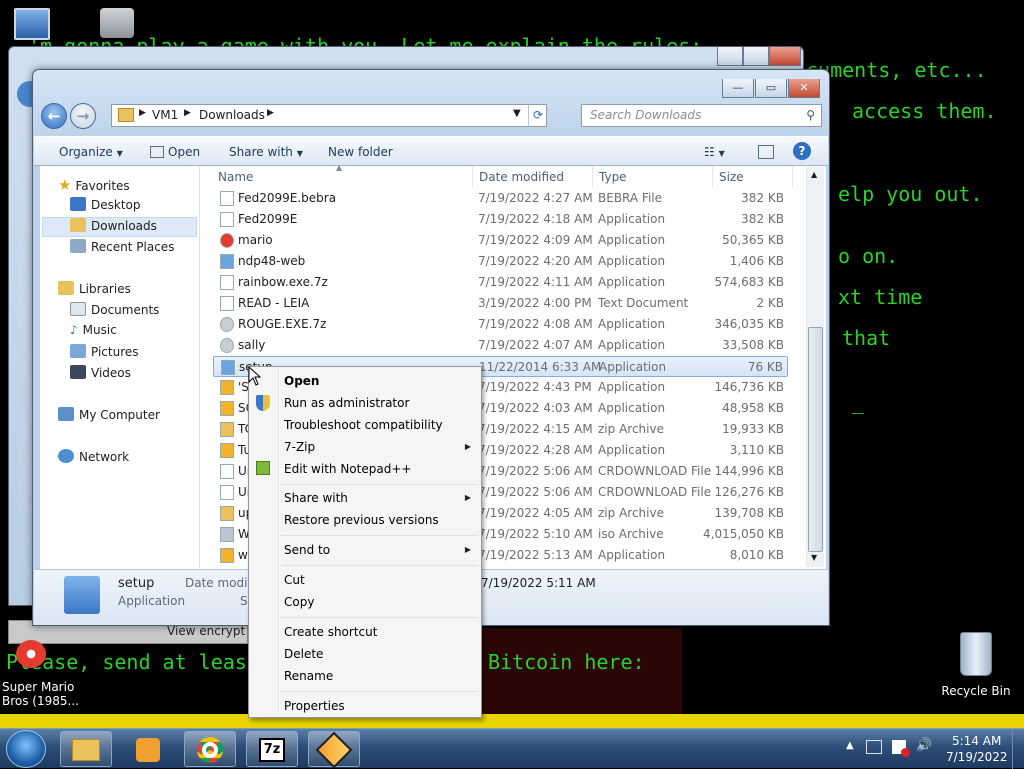 This screenshot has width=1024, height=769. What do you see at coordinates (26, 749) in the screenshot?
I see `start-button` at bounding box center [26, 749].